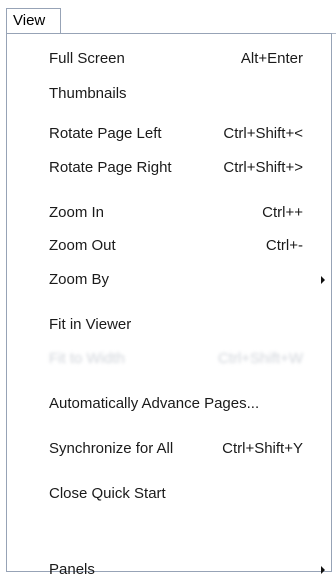  I want to click on menu-item-synchronize-for-all: Synchronize for All Ctrl+Shift+Y, so click(169, 449).